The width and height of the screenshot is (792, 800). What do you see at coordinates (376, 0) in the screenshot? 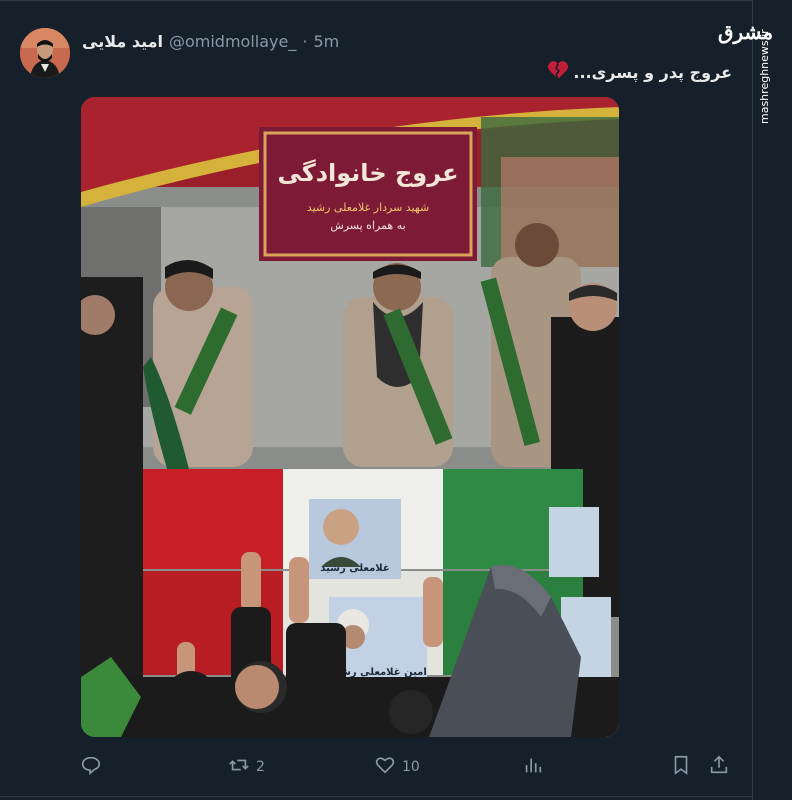
I see `top-divider` at bounding box center [376, 0].